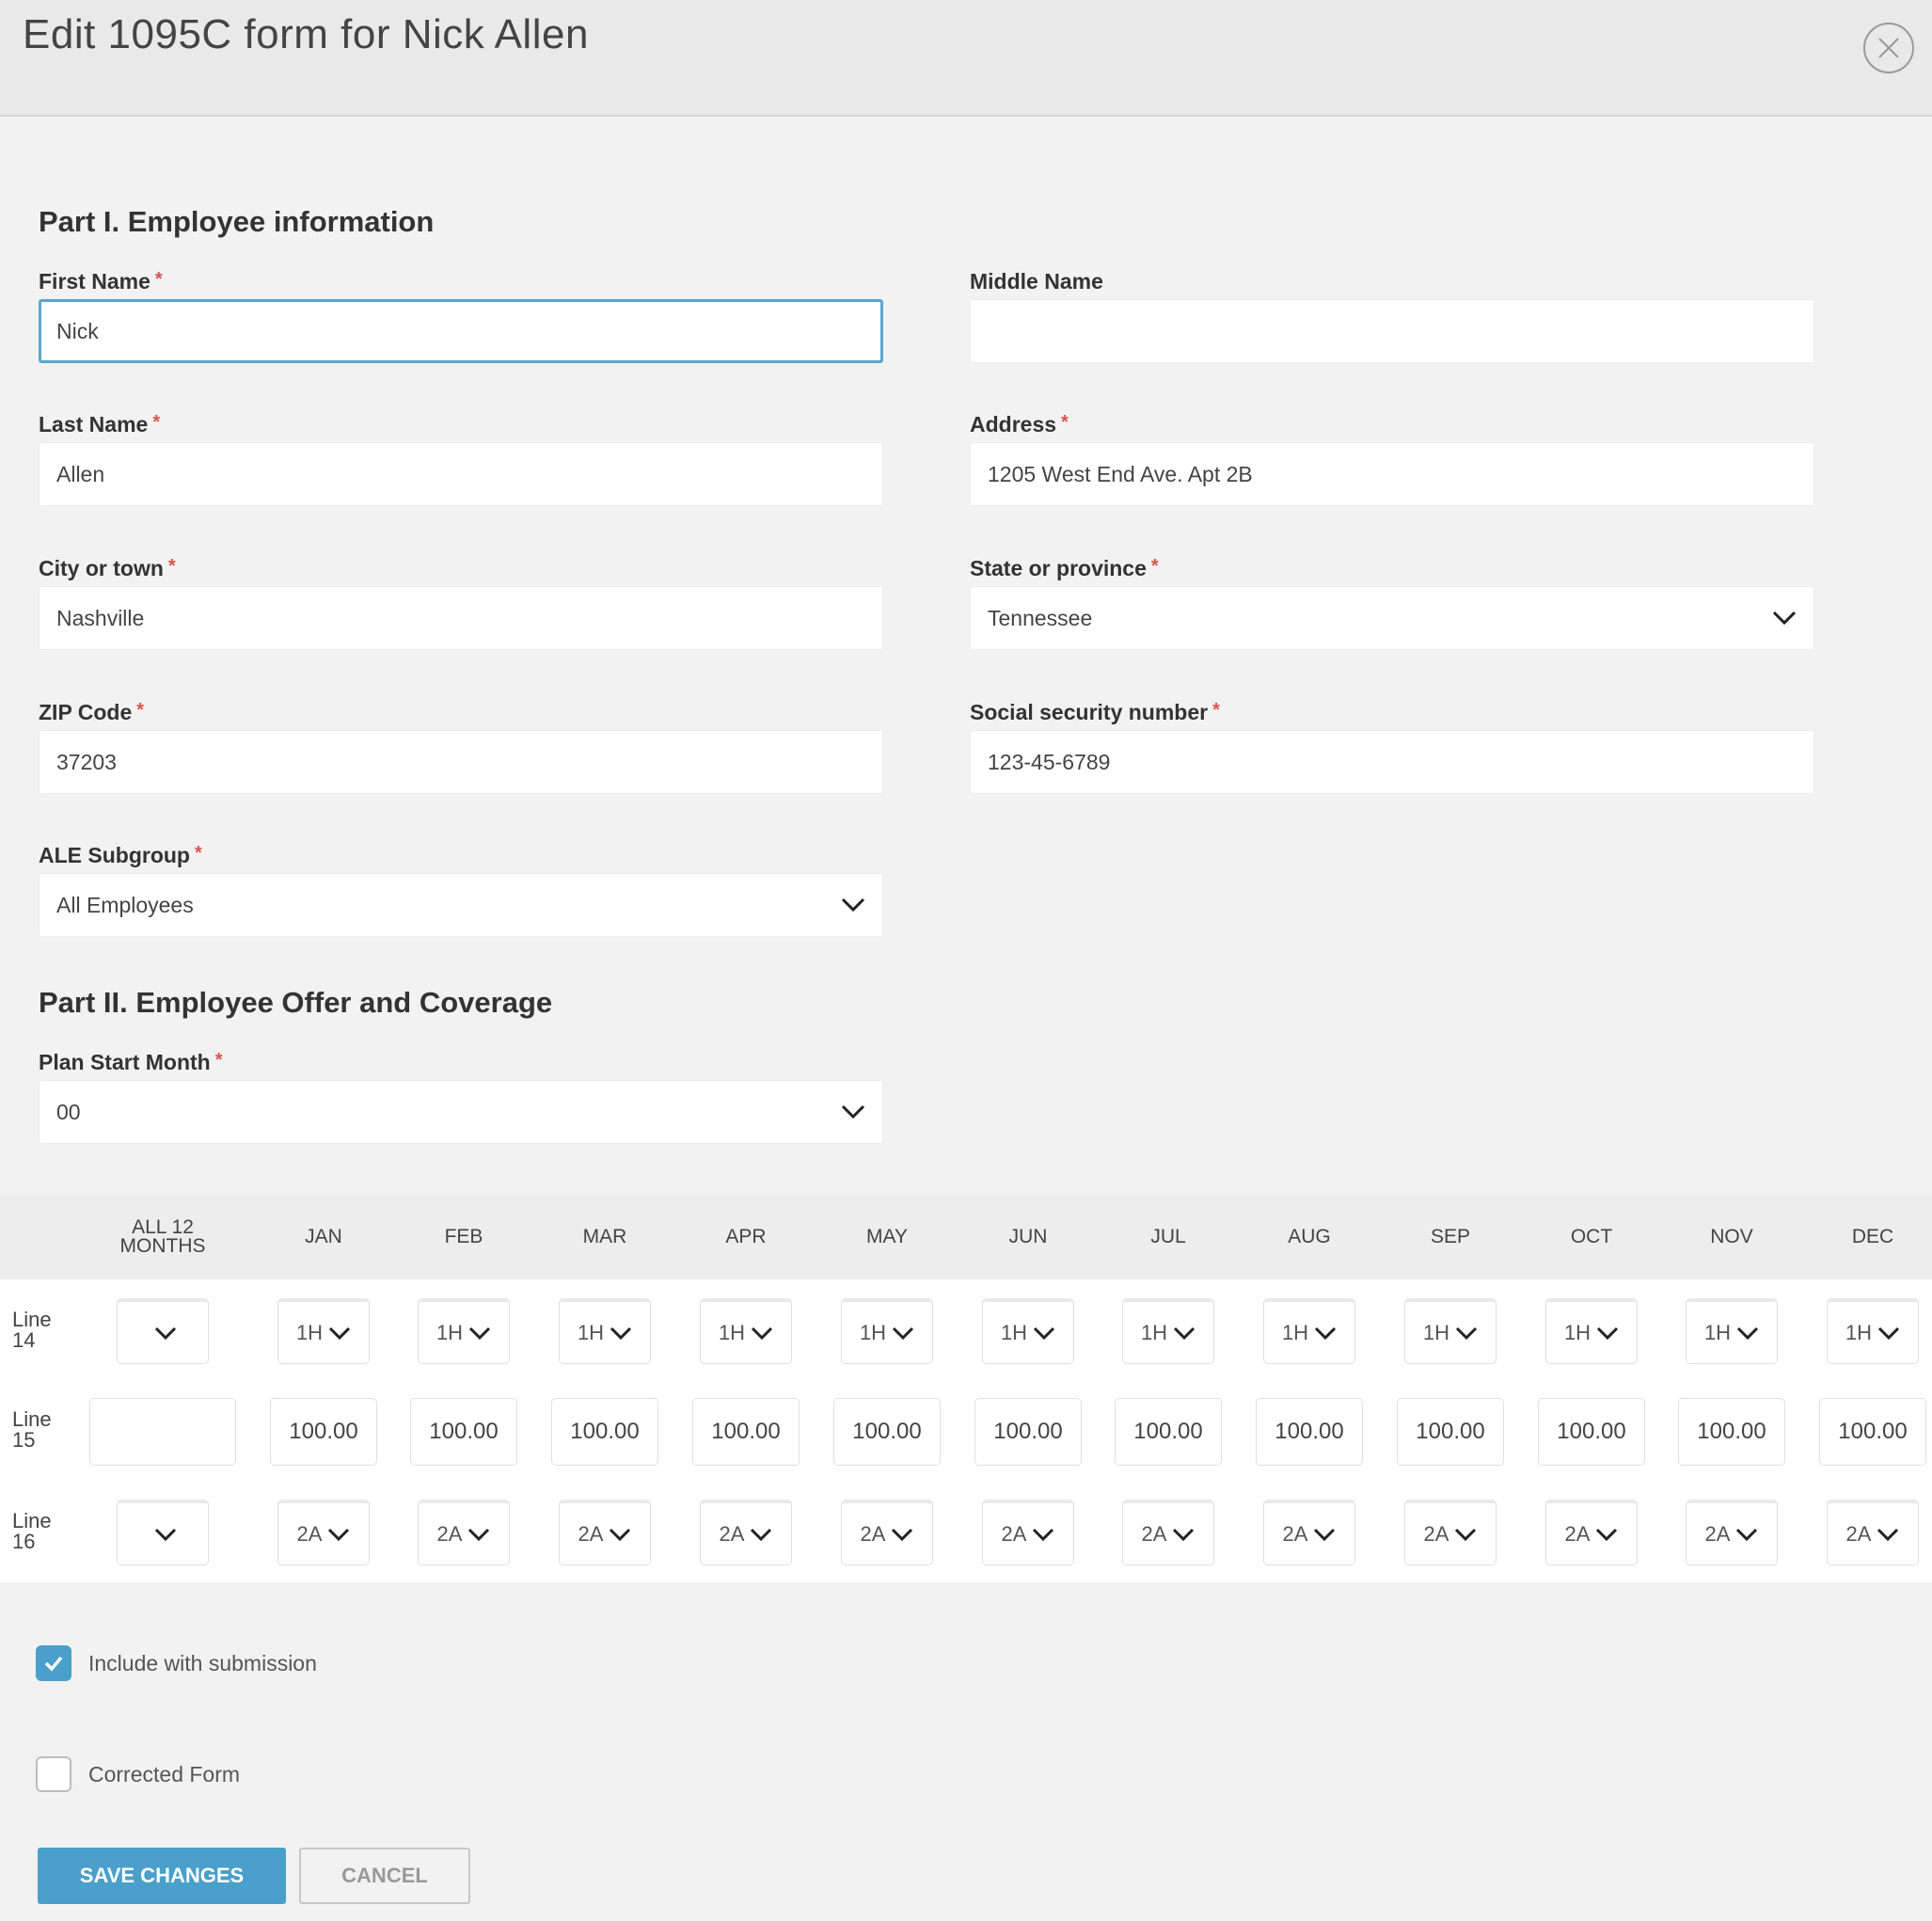 The height and width of the screenshot is (1921, 1932). I want to click on plan-start-label: Plan Start Month *, so click(131, 1062).